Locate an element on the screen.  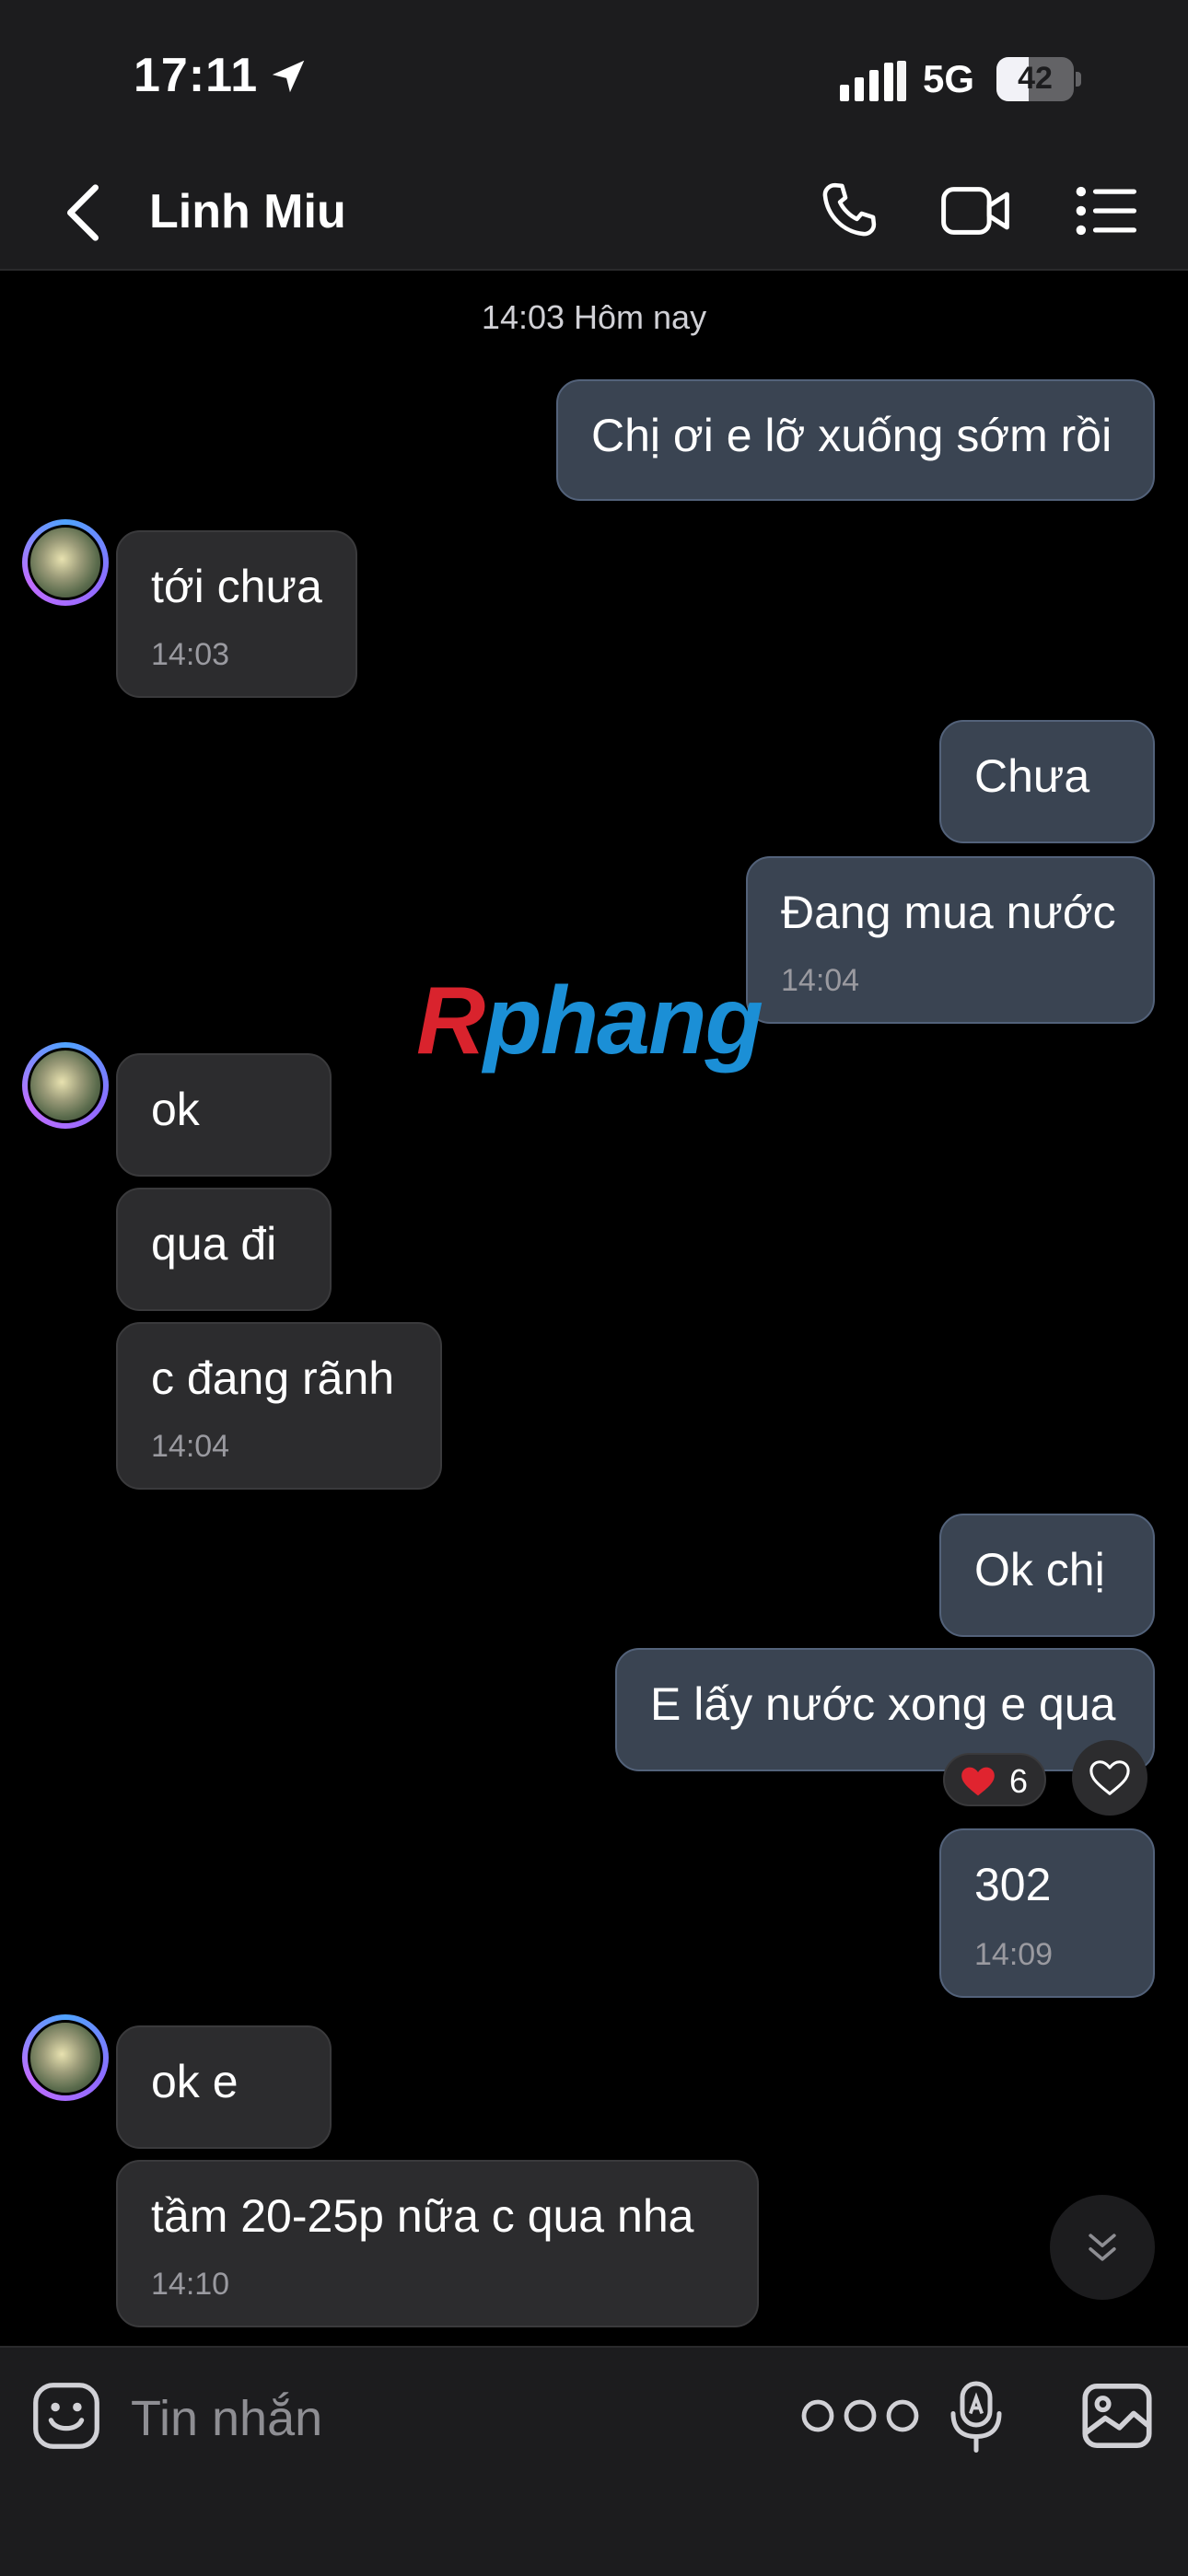
scroll-to-bottom-button is located at coordinates (1102, 2247).